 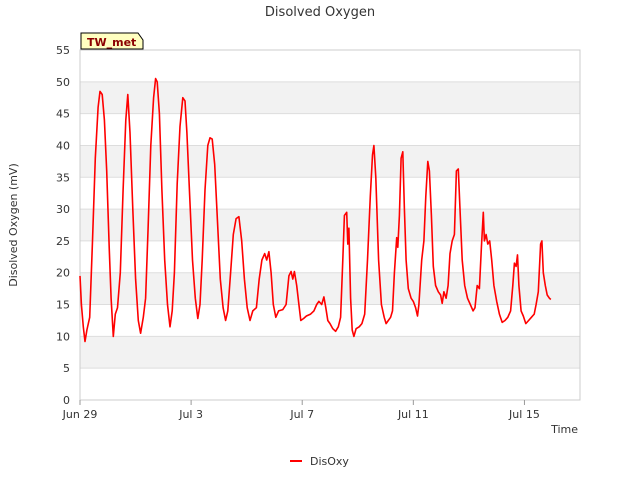 What do you see at coordinates (329, 461) in the screenshot?
I see `legend-label-disoxy: DisOxy` at bounding box center [329, 461].